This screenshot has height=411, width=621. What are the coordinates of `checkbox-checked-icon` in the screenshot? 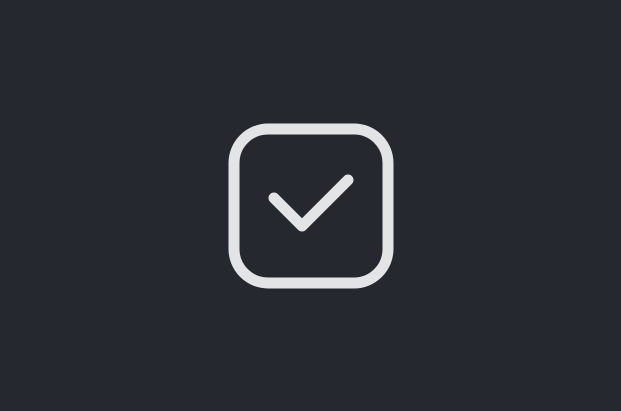 It's located at (311, 206).